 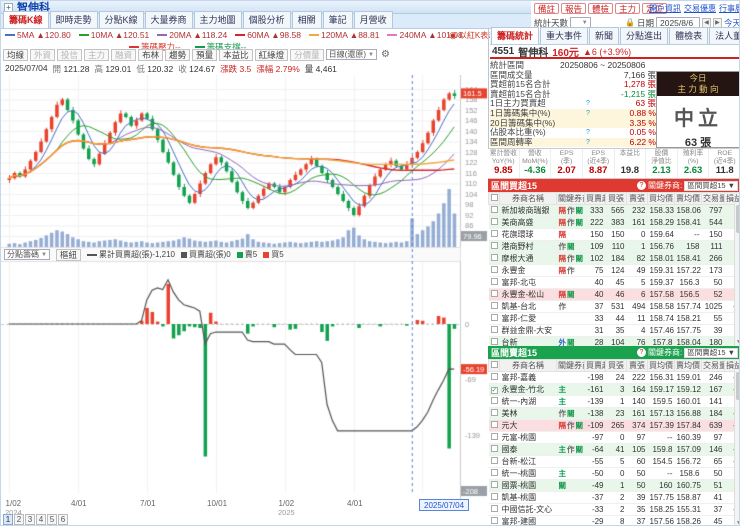 What do you see at coordinates (16, 54) in the screenshot?
I see `indicator-button-均線: 均線` at bounding box center [16, 54].